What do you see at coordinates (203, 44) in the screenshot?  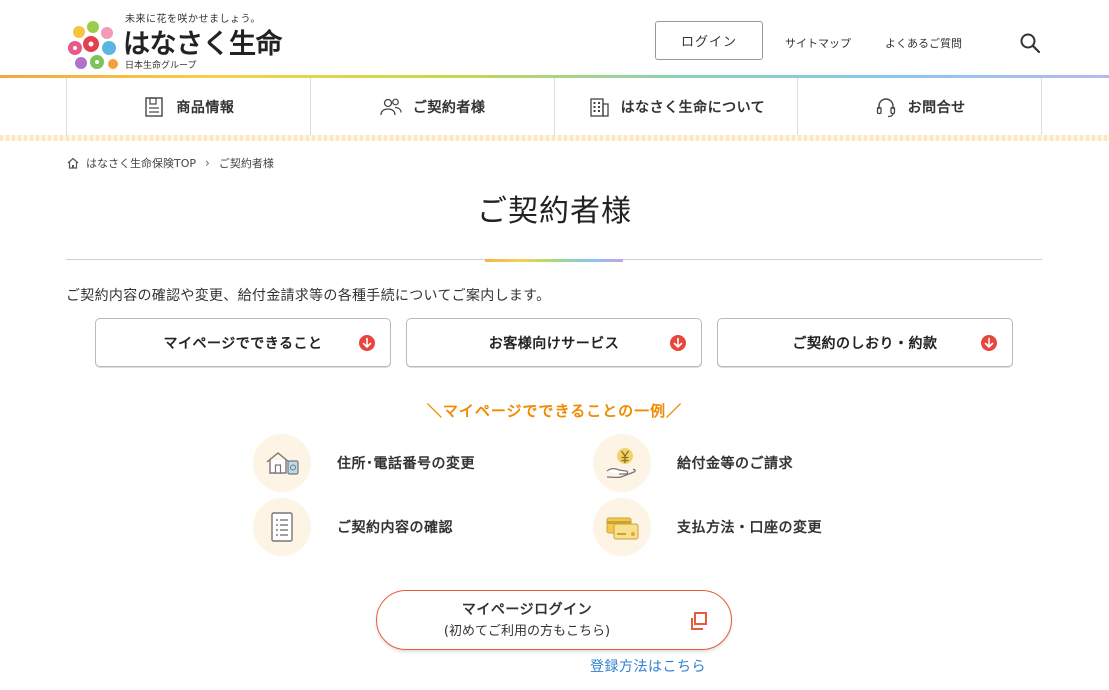 I see `brand-name: はなさく生命` at bounding box center [203, 44].